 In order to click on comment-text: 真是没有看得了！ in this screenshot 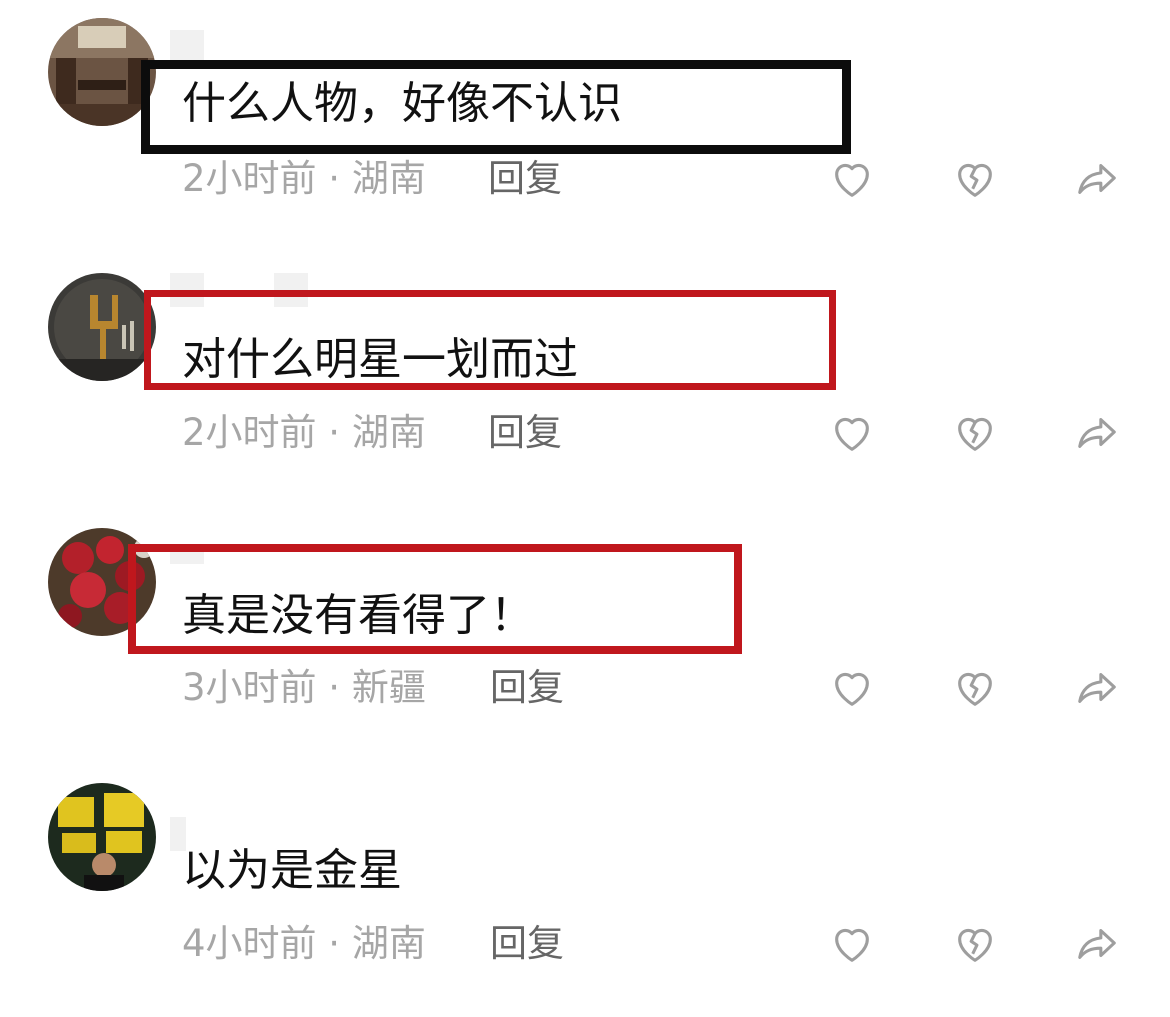, I will do `click(358, 615)`.